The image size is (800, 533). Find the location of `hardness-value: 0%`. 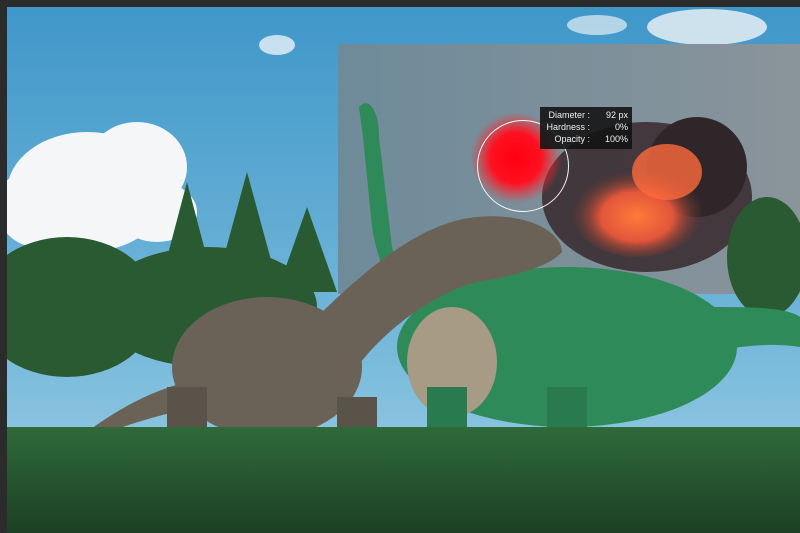

hardness-value: 0% is located at coordinates (621, 127).